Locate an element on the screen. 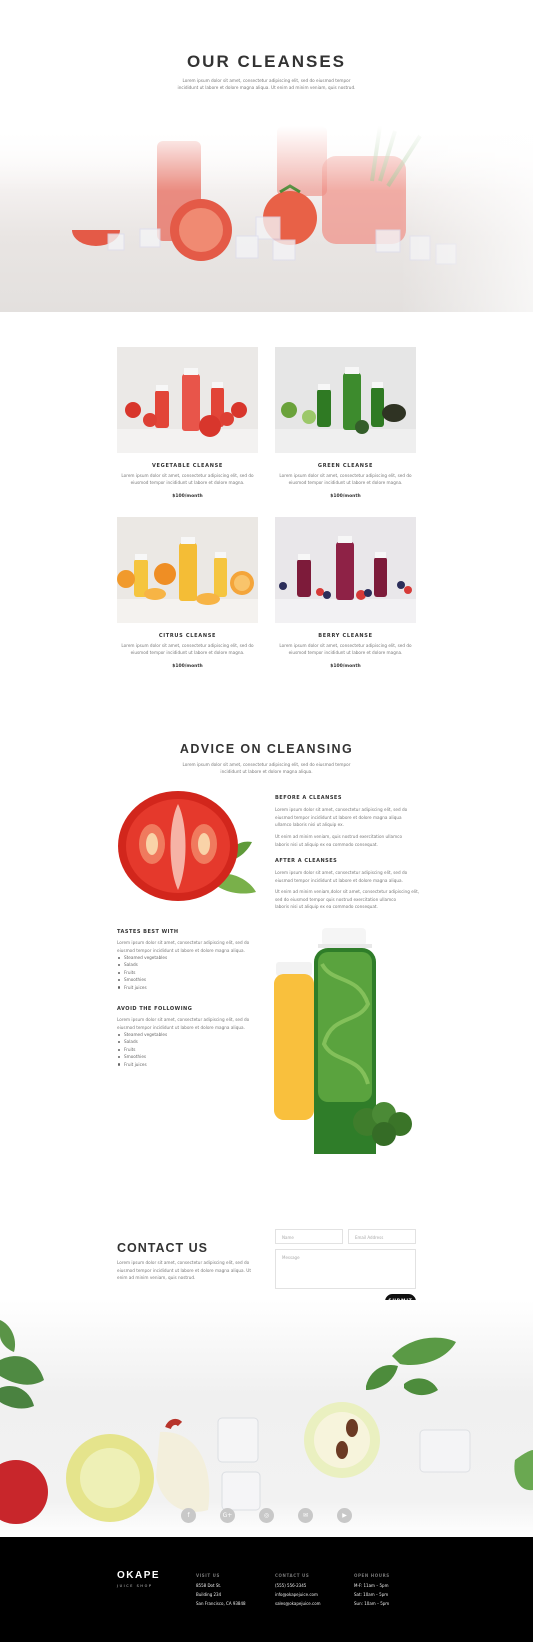 This screenshot has width=533, height=1642. card-title: VEGETABLE CLEANSE is located at coordinates (187, 466).